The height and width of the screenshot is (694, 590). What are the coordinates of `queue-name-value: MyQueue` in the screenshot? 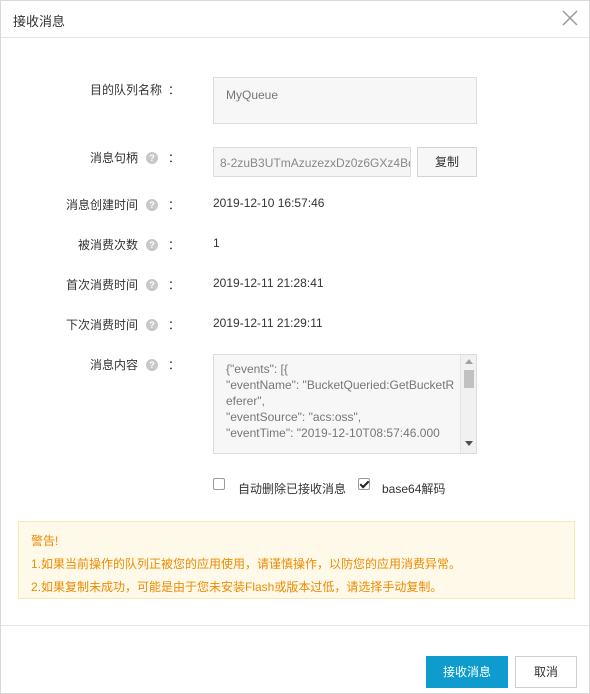 It's located at (252, 95).